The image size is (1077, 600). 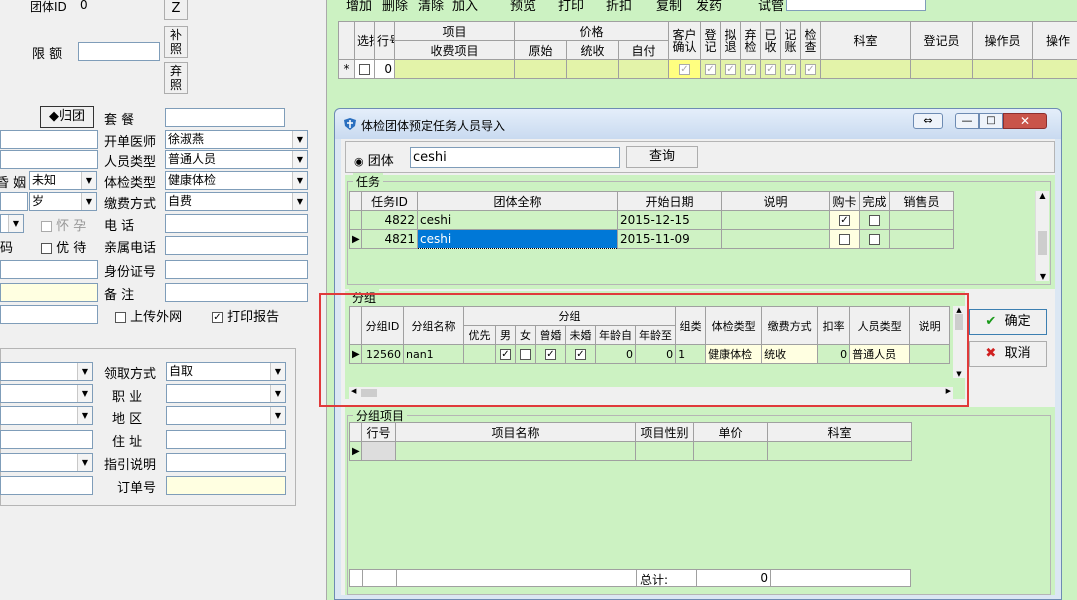 What do you see at coordinates (395, 7) in the screenshot?
I see `toolbar-delete: 删除` at bounding box center [395, 7].